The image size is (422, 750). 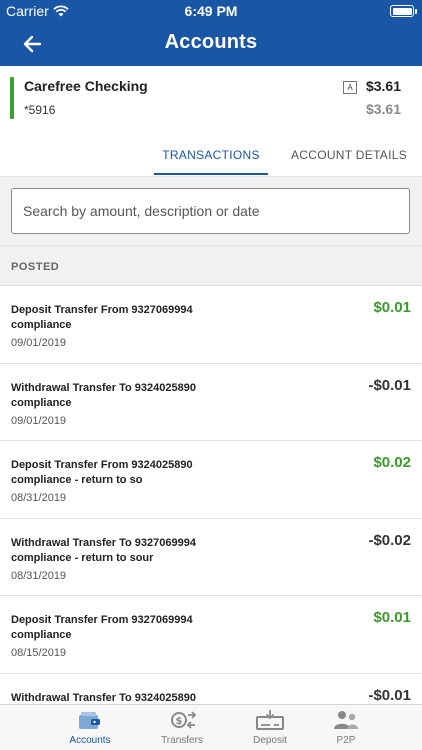 What do you see at coordinates (416, 11) in the screenshot?
I see `battery-tip` at bounding box center [416, 11].